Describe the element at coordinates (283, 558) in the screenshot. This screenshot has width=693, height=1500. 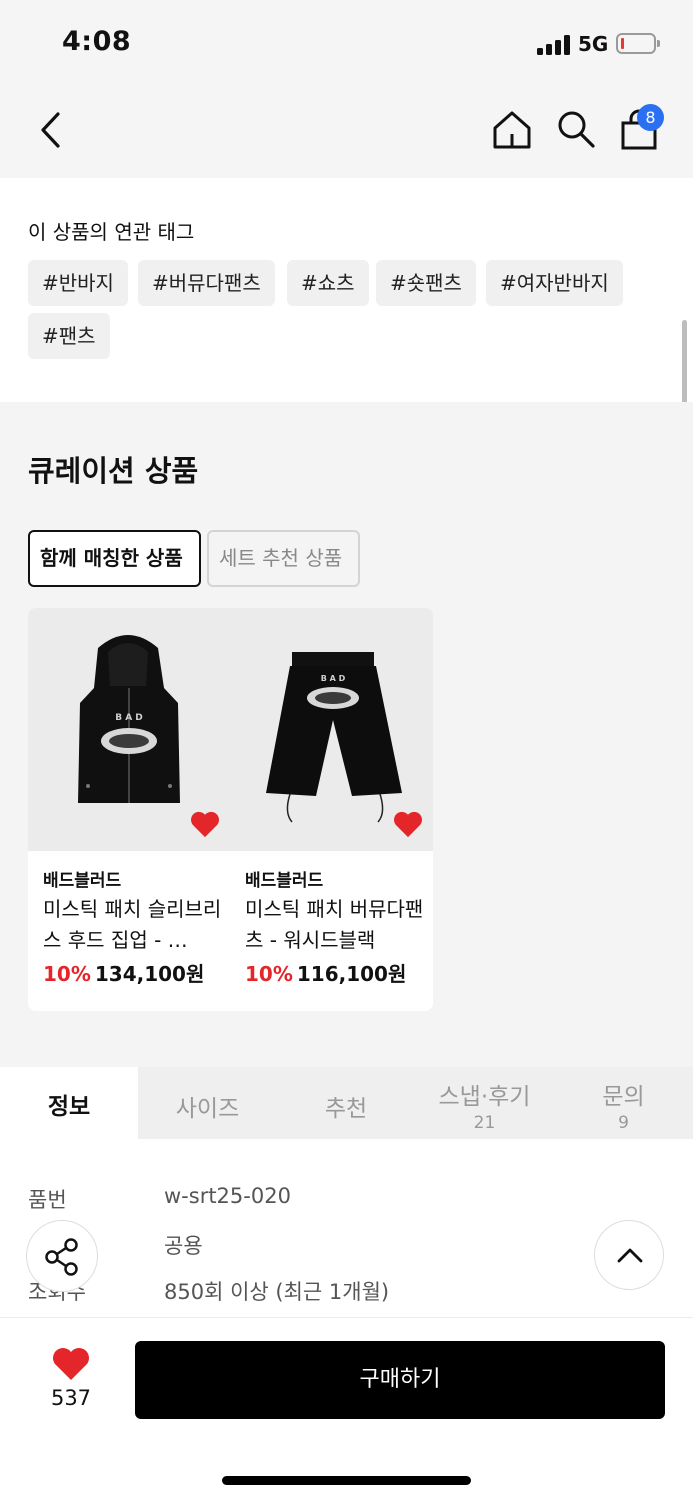
I see `tab-set-recommendation: 세트 추천 상품` at that location.